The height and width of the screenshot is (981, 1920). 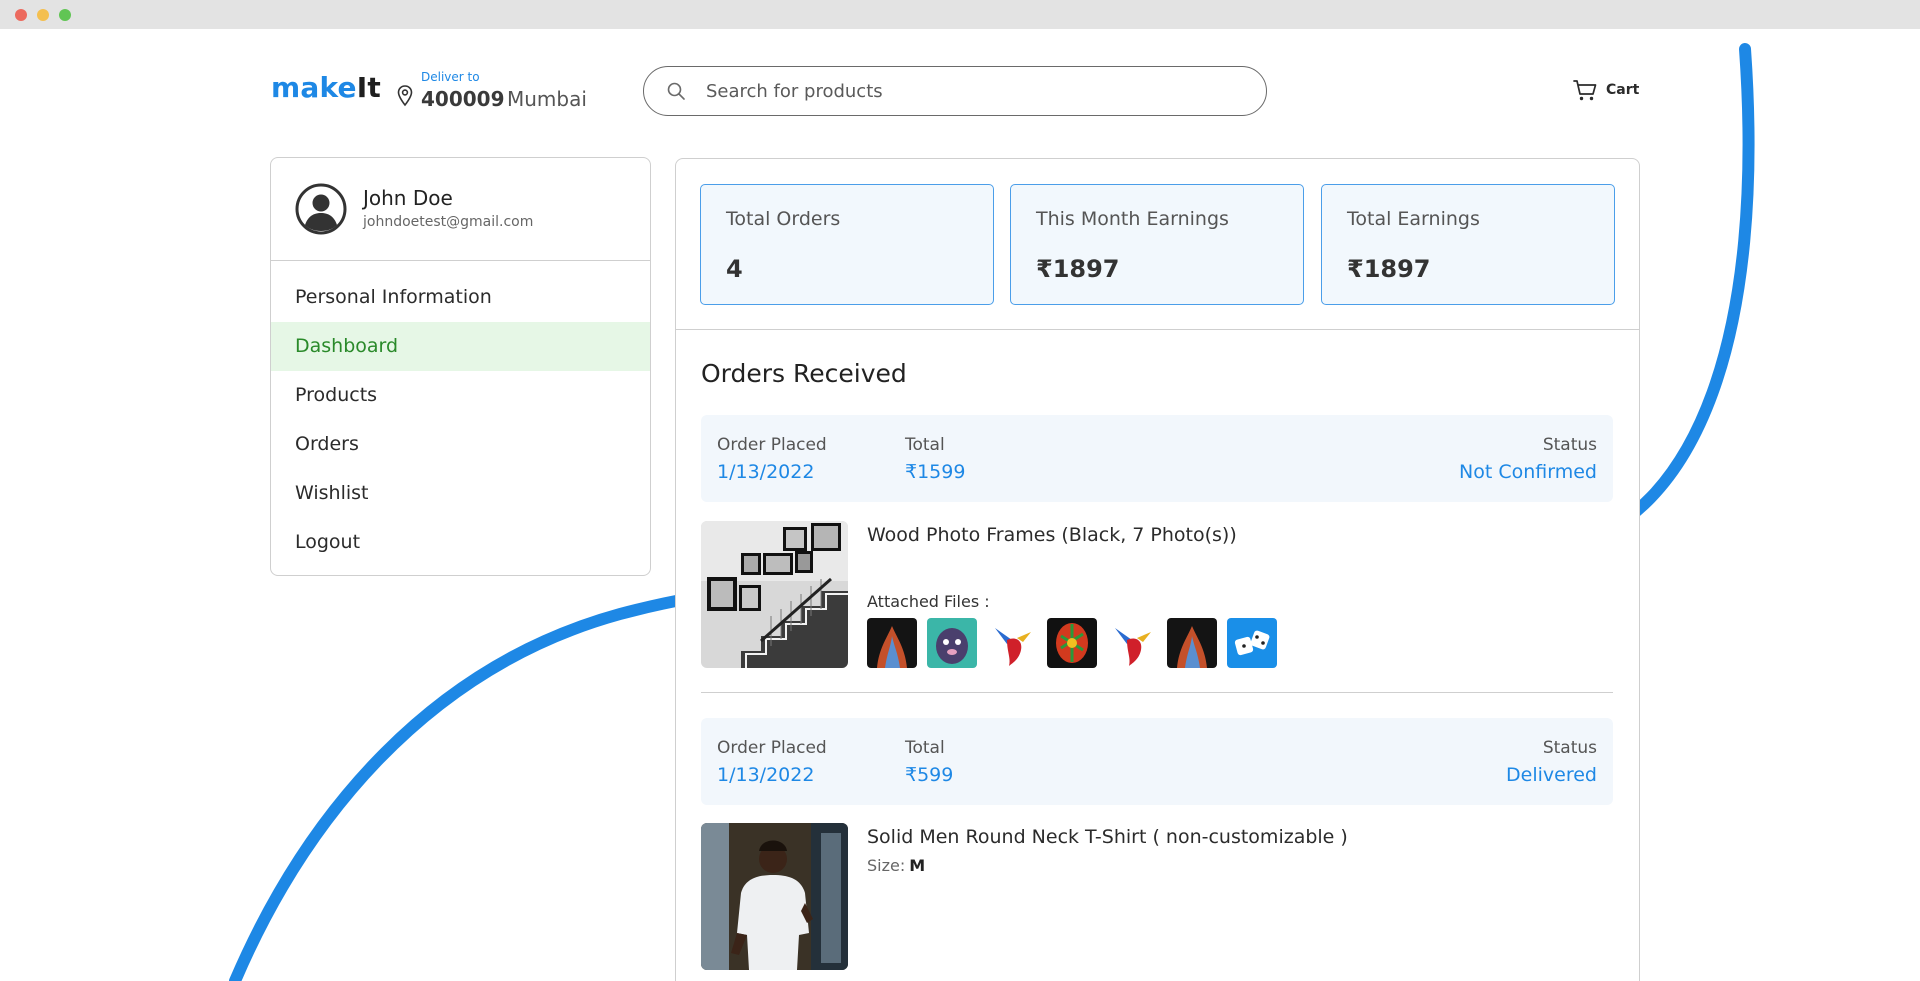 What do you see at coordinates (935, 472) in the screenshot?
I see `order-total-value: ₹1599` at bounding box center [935, 472].